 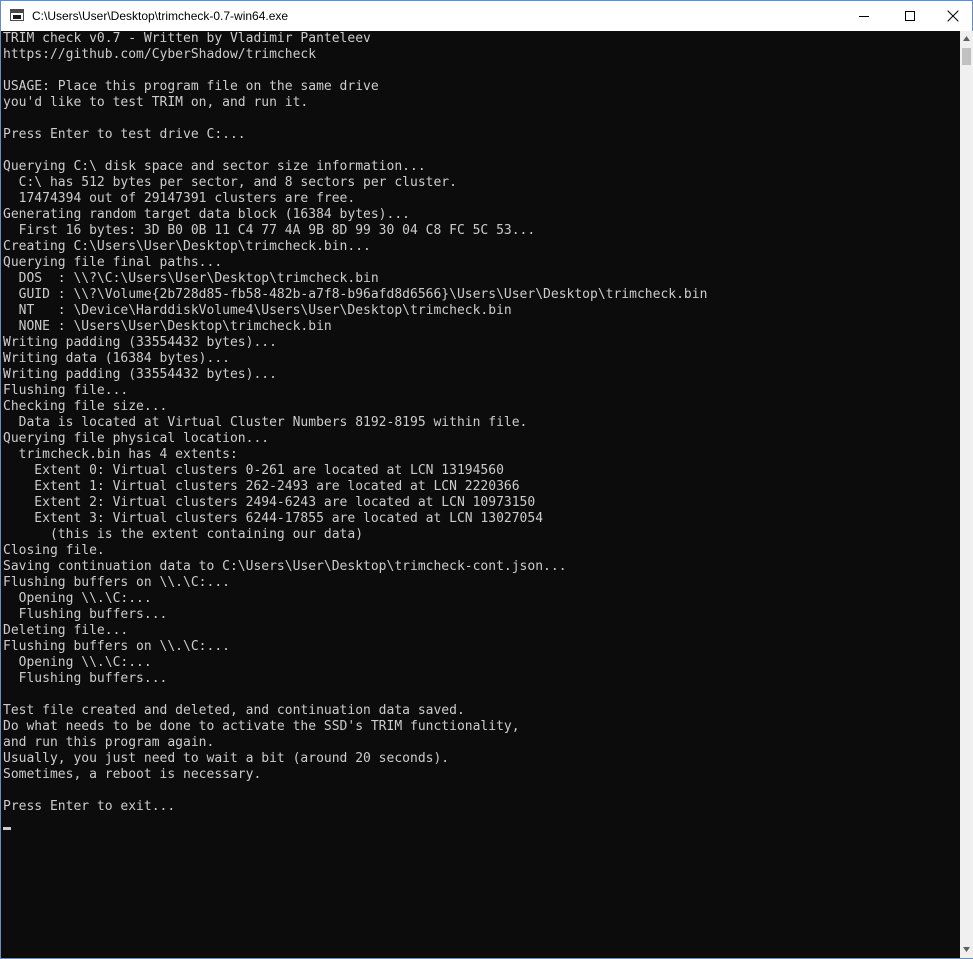 What do you see at coordinates (17, 15) in the screenshot?
I see `console-app-icon` at bounding box center [17, 15].